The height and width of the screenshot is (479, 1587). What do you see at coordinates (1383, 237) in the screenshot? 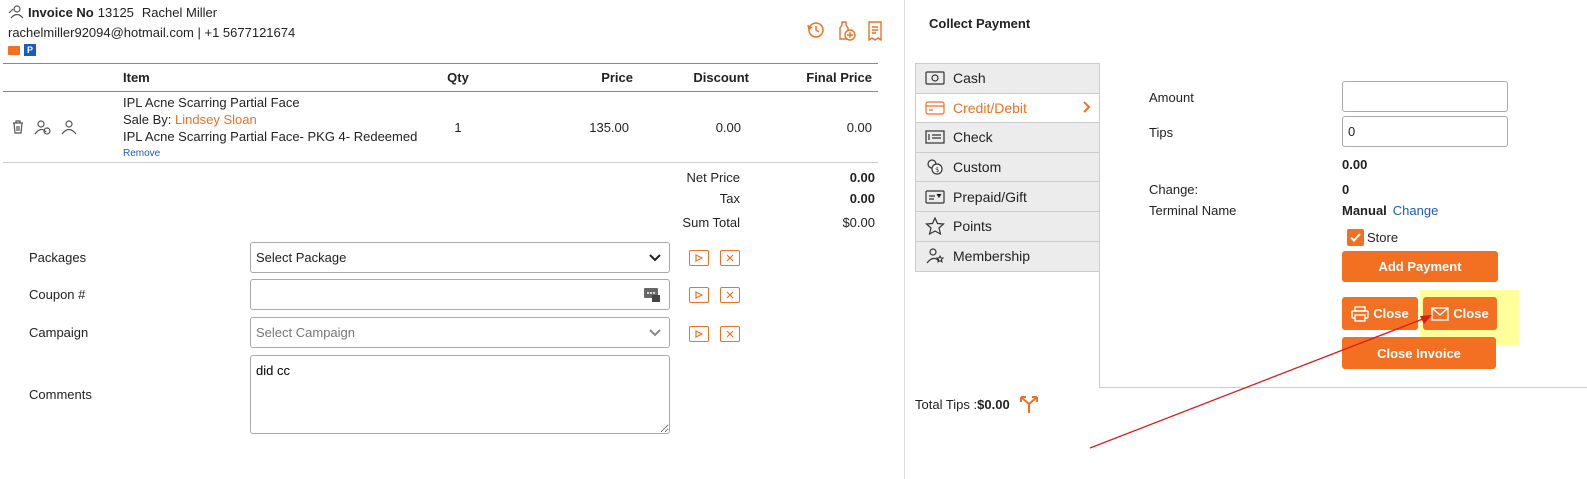
I see `store-label: Store` at bounding box center [1383, 237].